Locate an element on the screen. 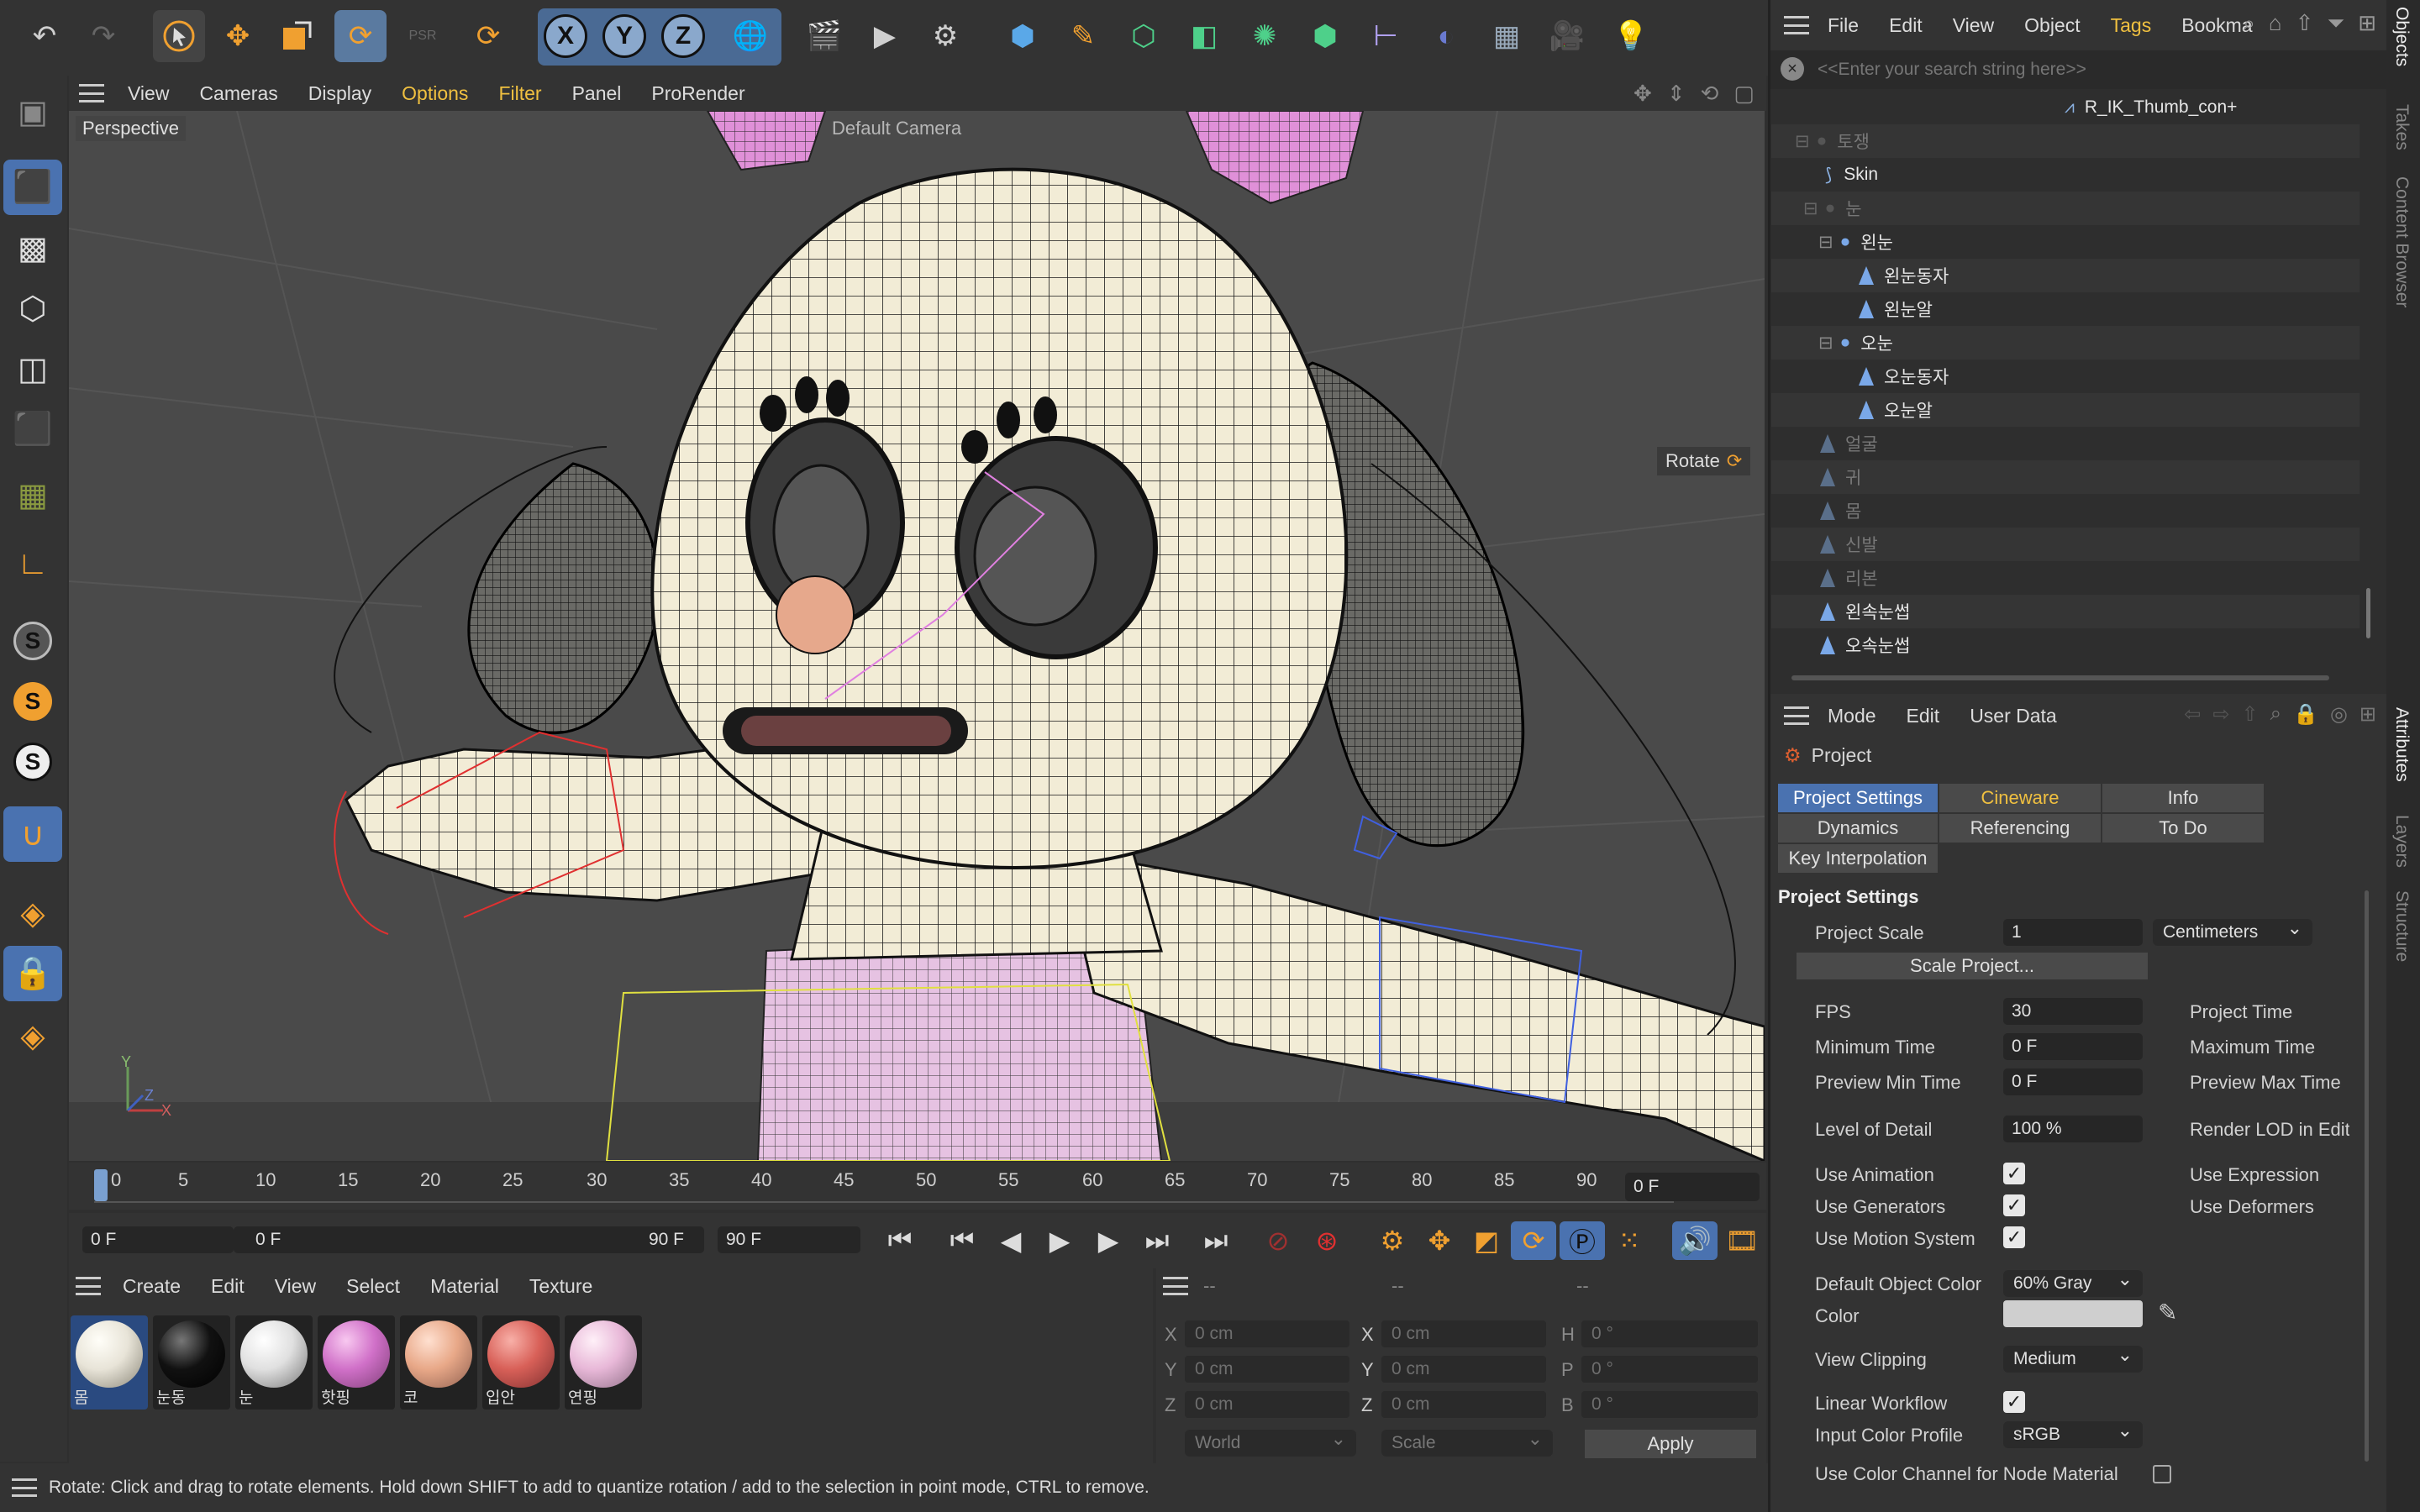 The width and height of the screenshot is (2420, 1512). scale-icon is located at coordinates (297, 36).